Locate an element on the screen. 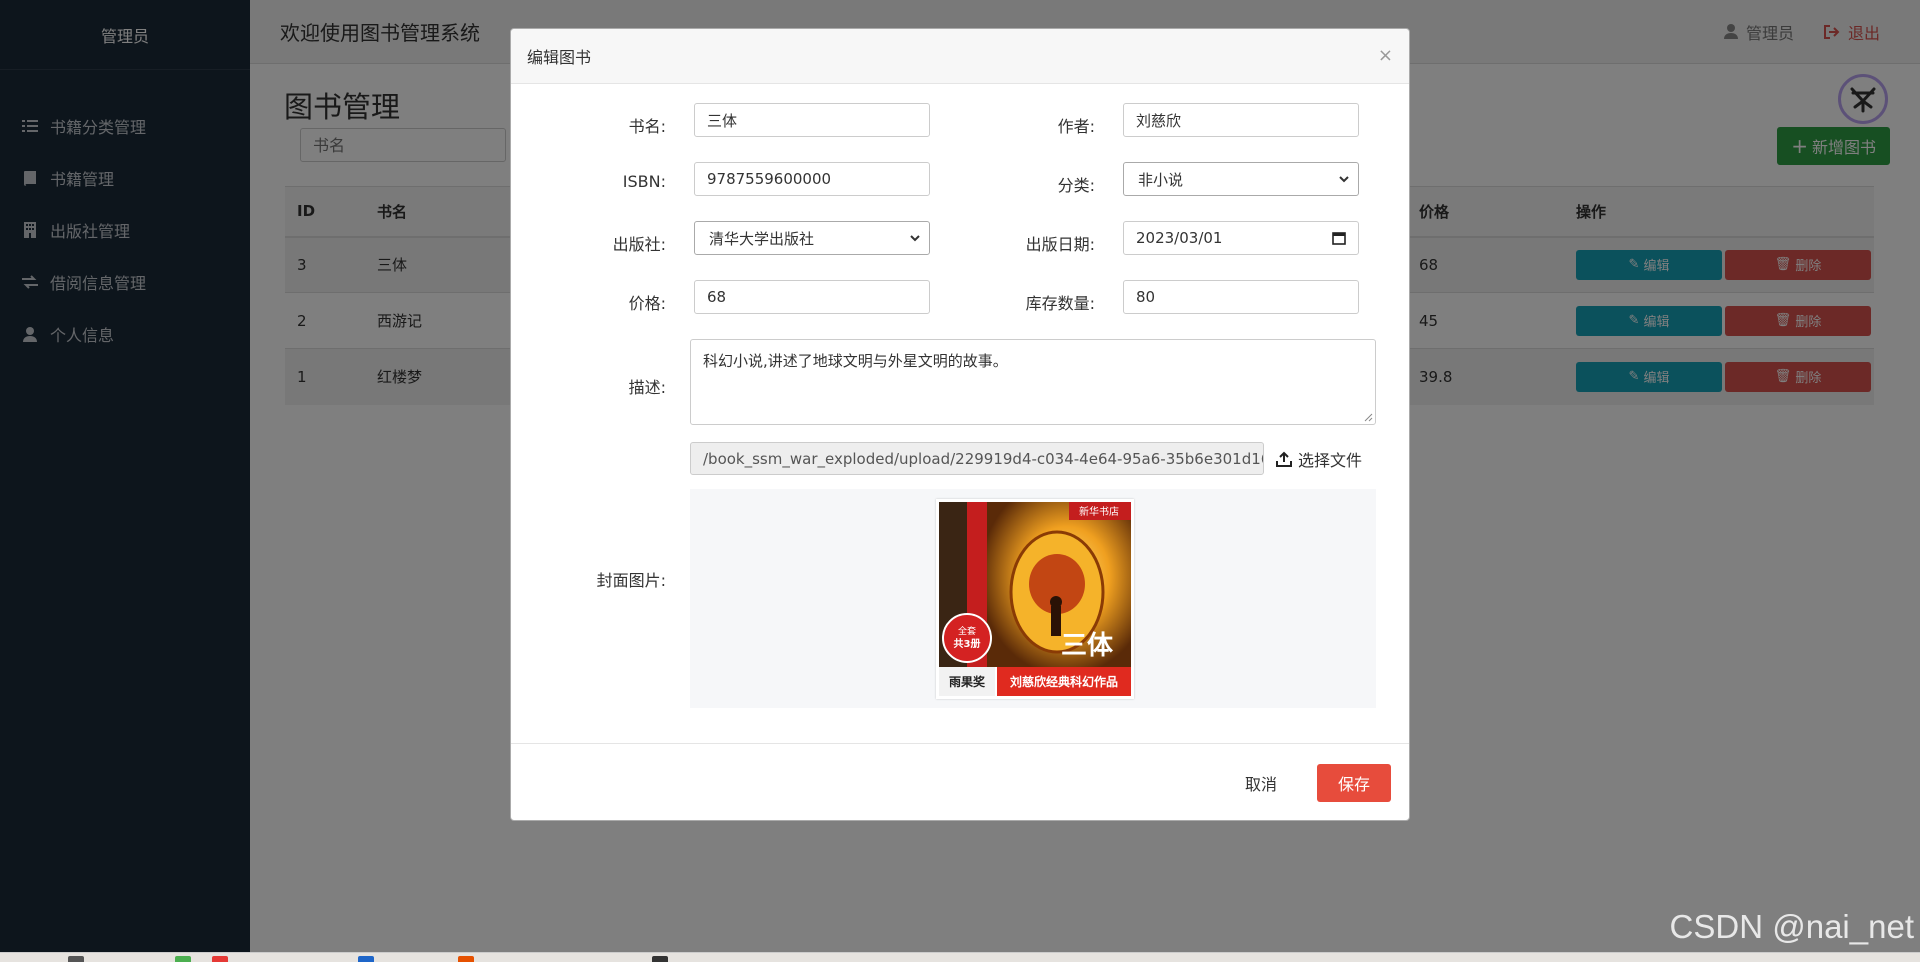 The image size is (1920, 962). description-value: 科幻小说,讲述了地球文明与外星文明的故事。 is located at coordinates (855, 361).